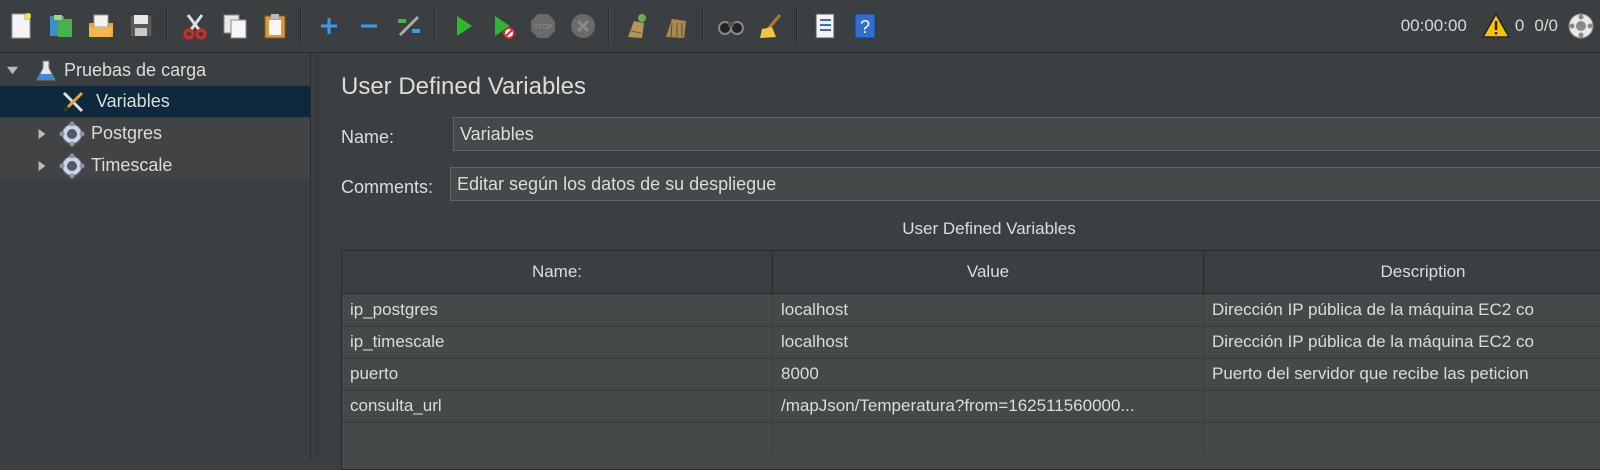 Image resolution: width=1600 pixels, height=470 pixels. I want to click on cut-icon, so click(195, 26).